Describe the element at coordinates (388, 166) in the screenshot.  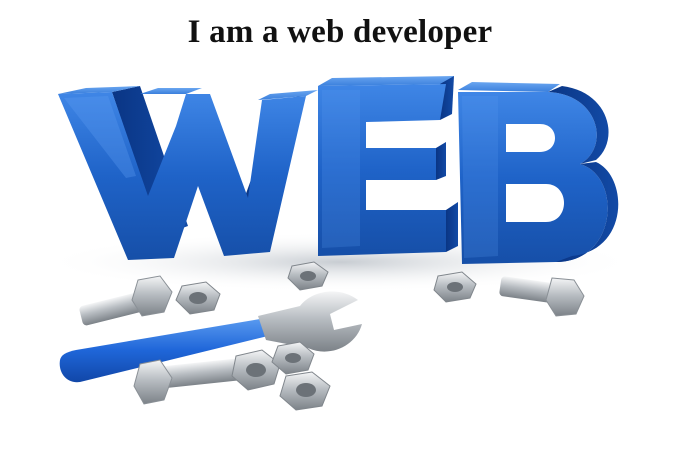
I see `letter-e` at that location.